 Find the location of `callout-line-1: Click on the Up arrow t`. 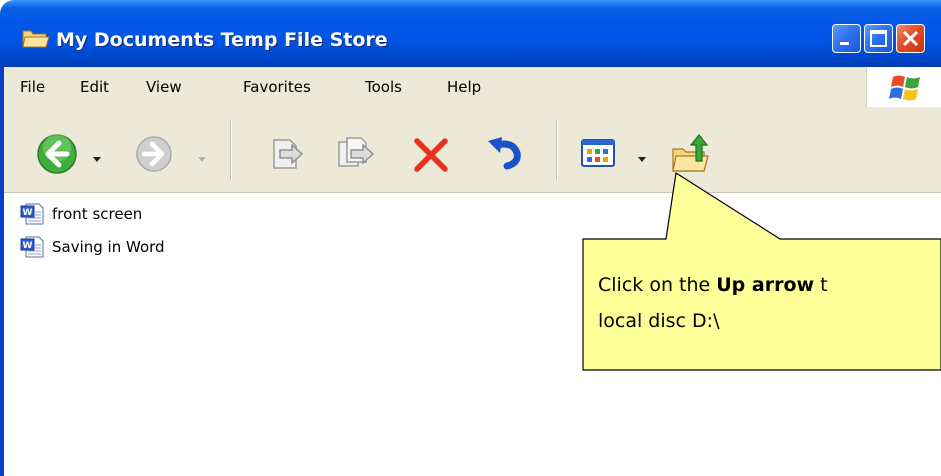

callout-line-1: Click on the Up arrow t is located at coordinates (713, 285).